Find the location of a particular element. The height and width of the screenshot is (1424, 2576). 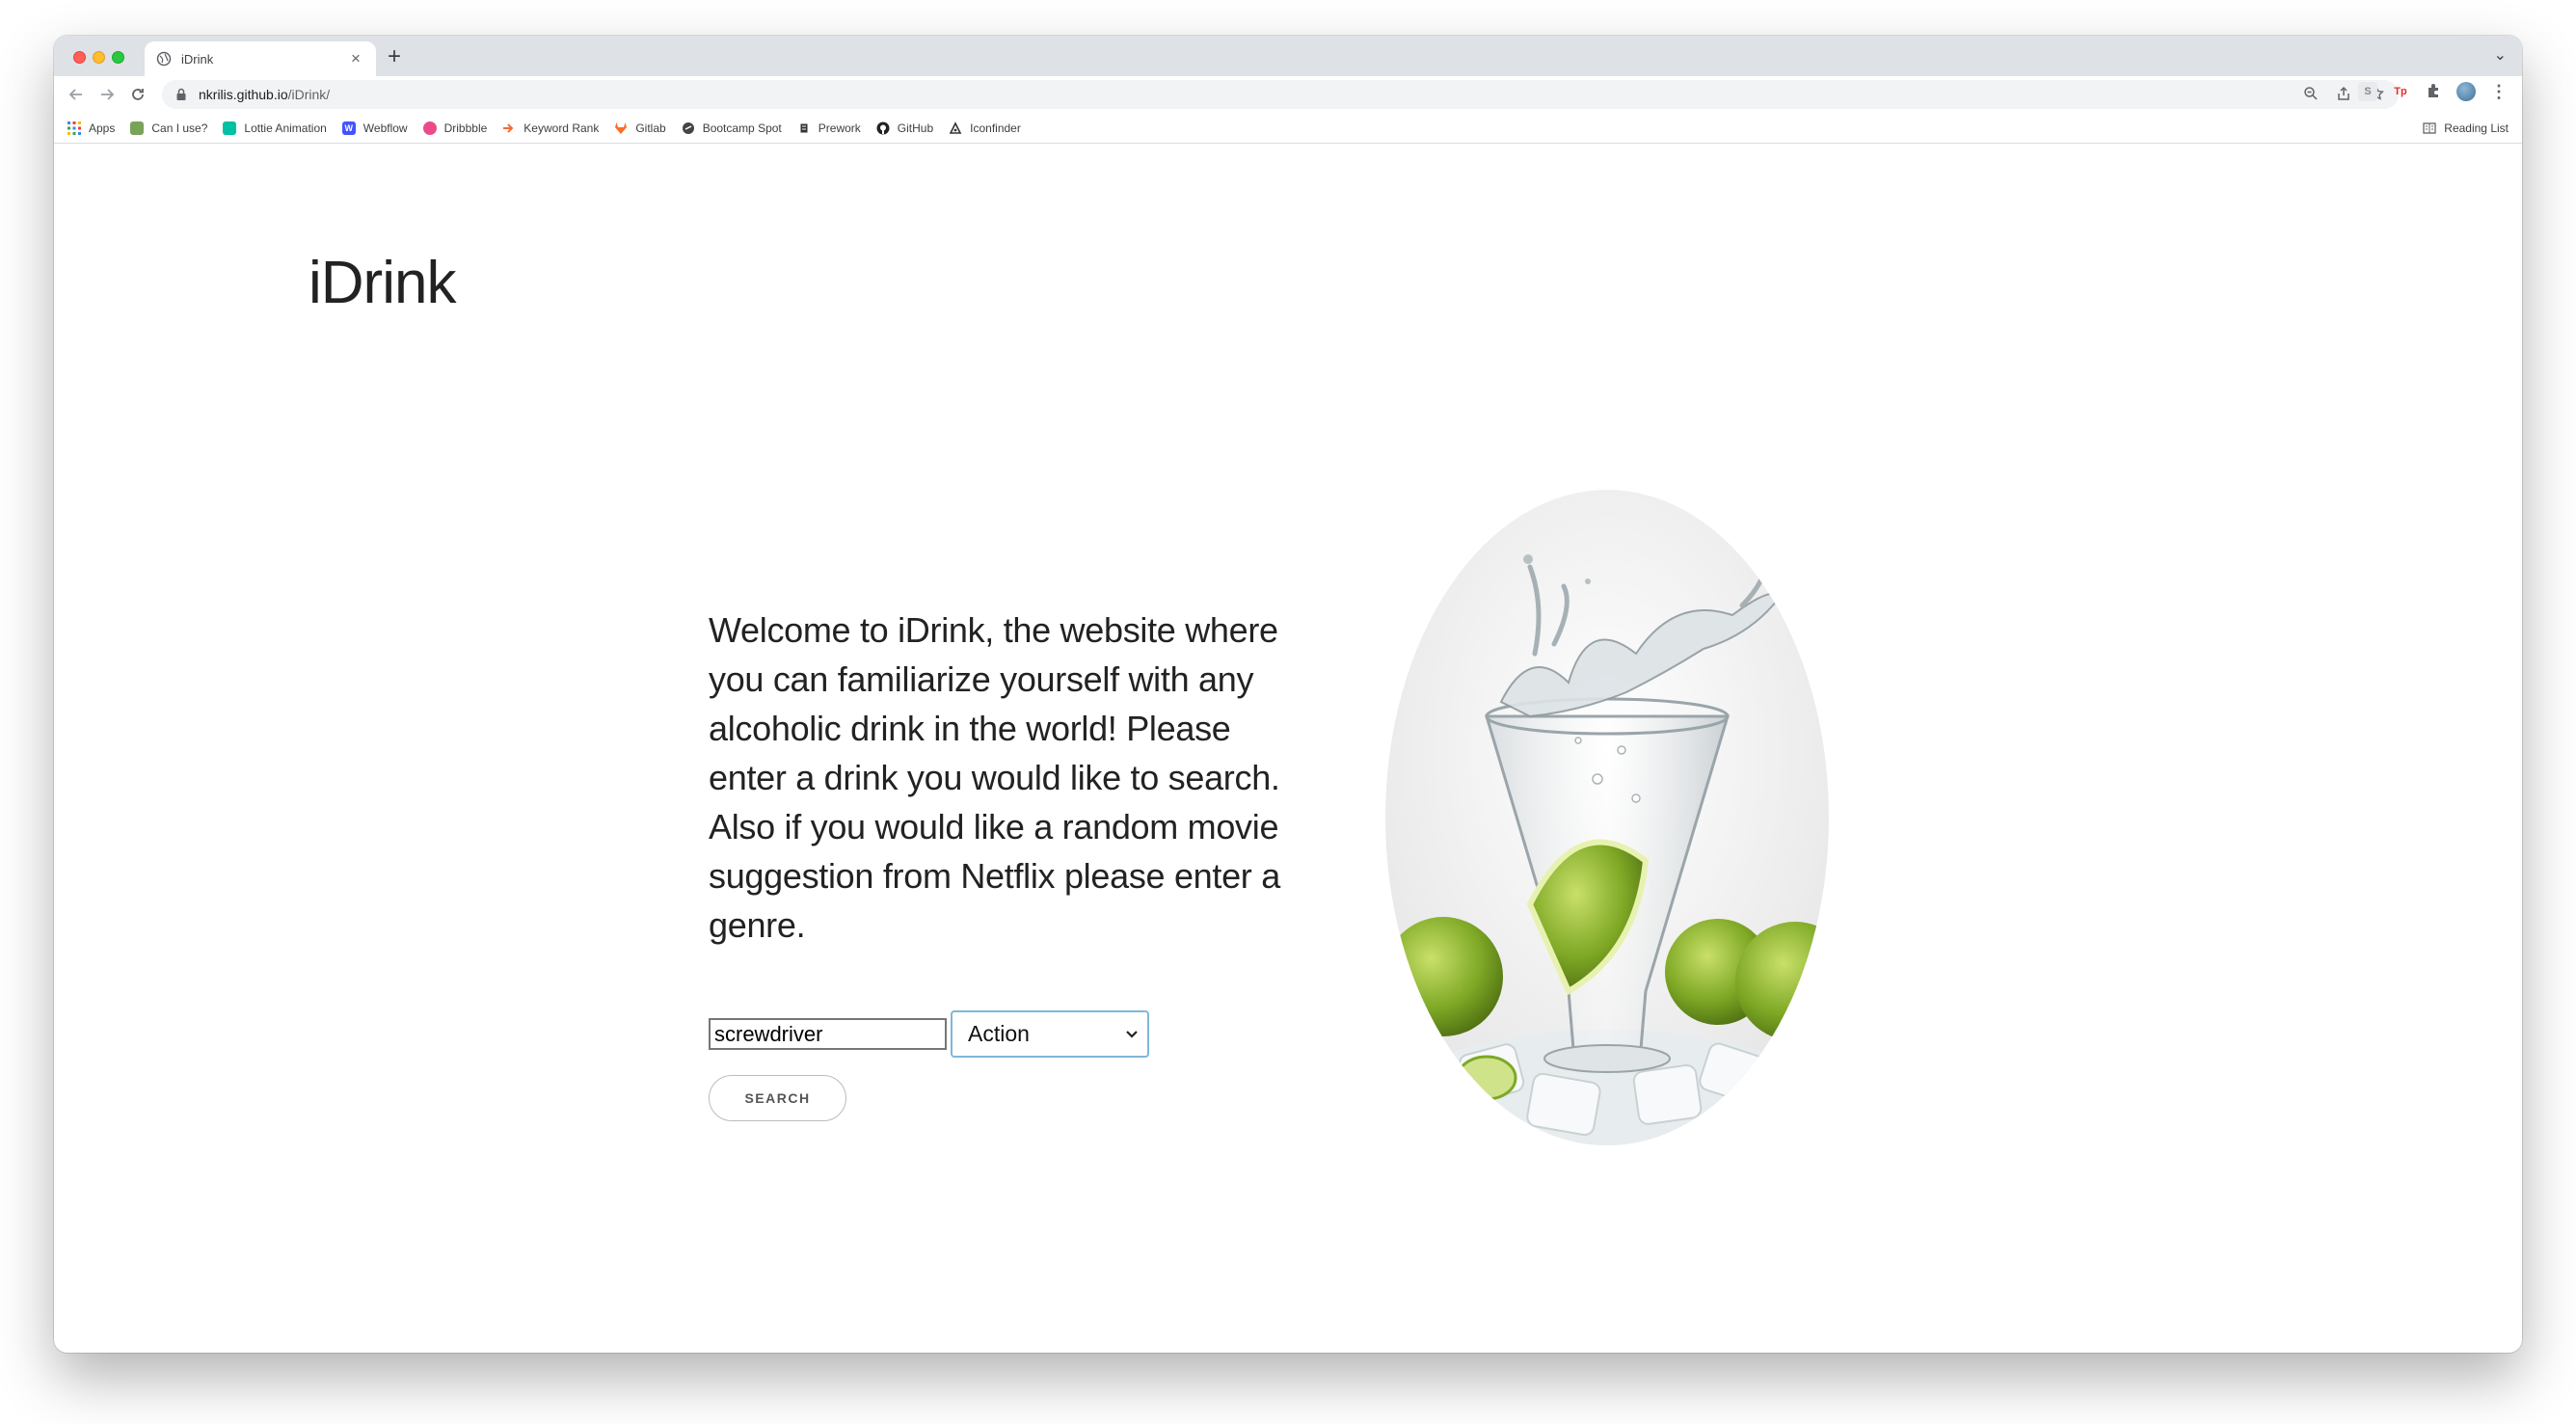

browser-toolbar: nkrilis.github.io/iDrink/ S Tp ⋮ is located at coordinates (1288, 95).